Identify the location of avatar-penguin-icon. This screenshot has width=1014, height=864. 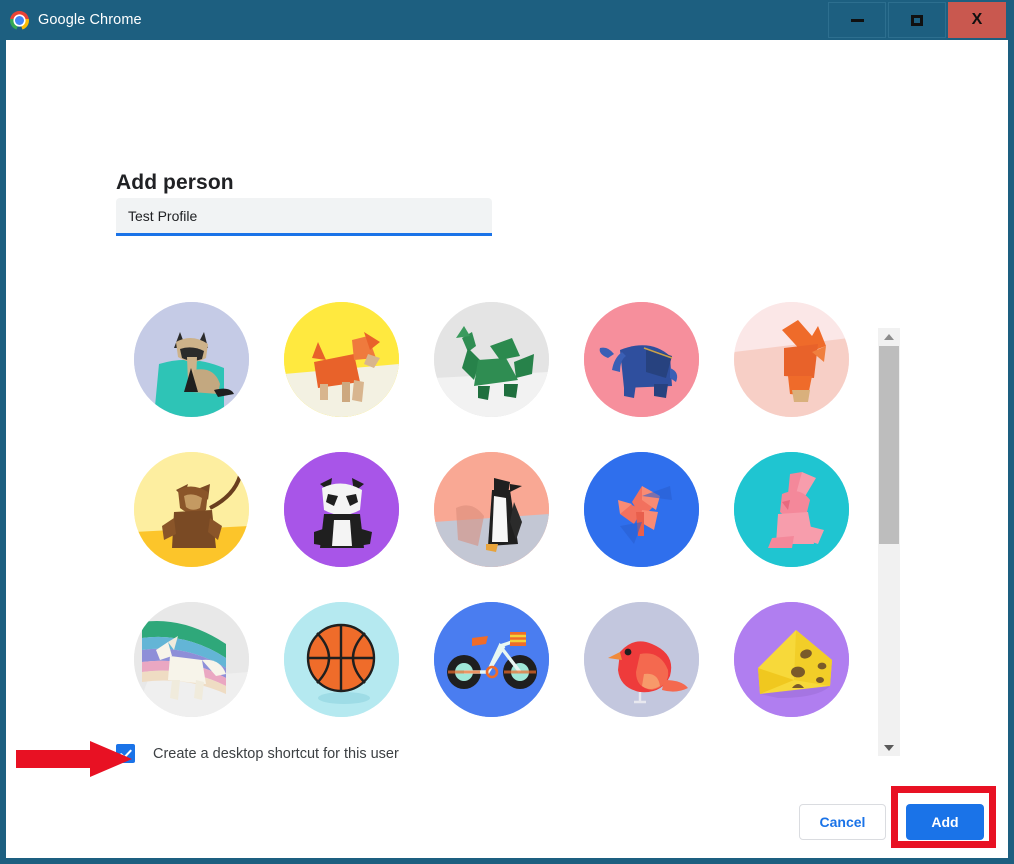
(491, 509).